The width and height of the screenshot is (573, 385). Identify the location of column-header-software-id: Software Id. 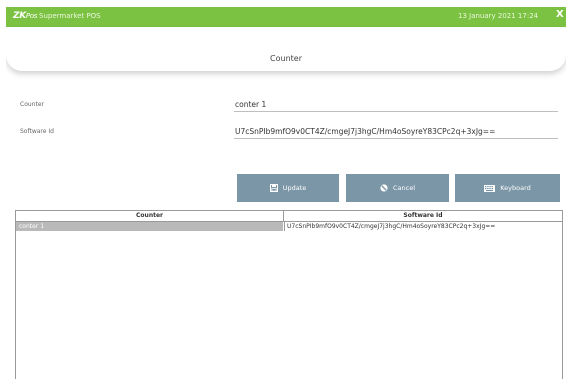
(423, 216).